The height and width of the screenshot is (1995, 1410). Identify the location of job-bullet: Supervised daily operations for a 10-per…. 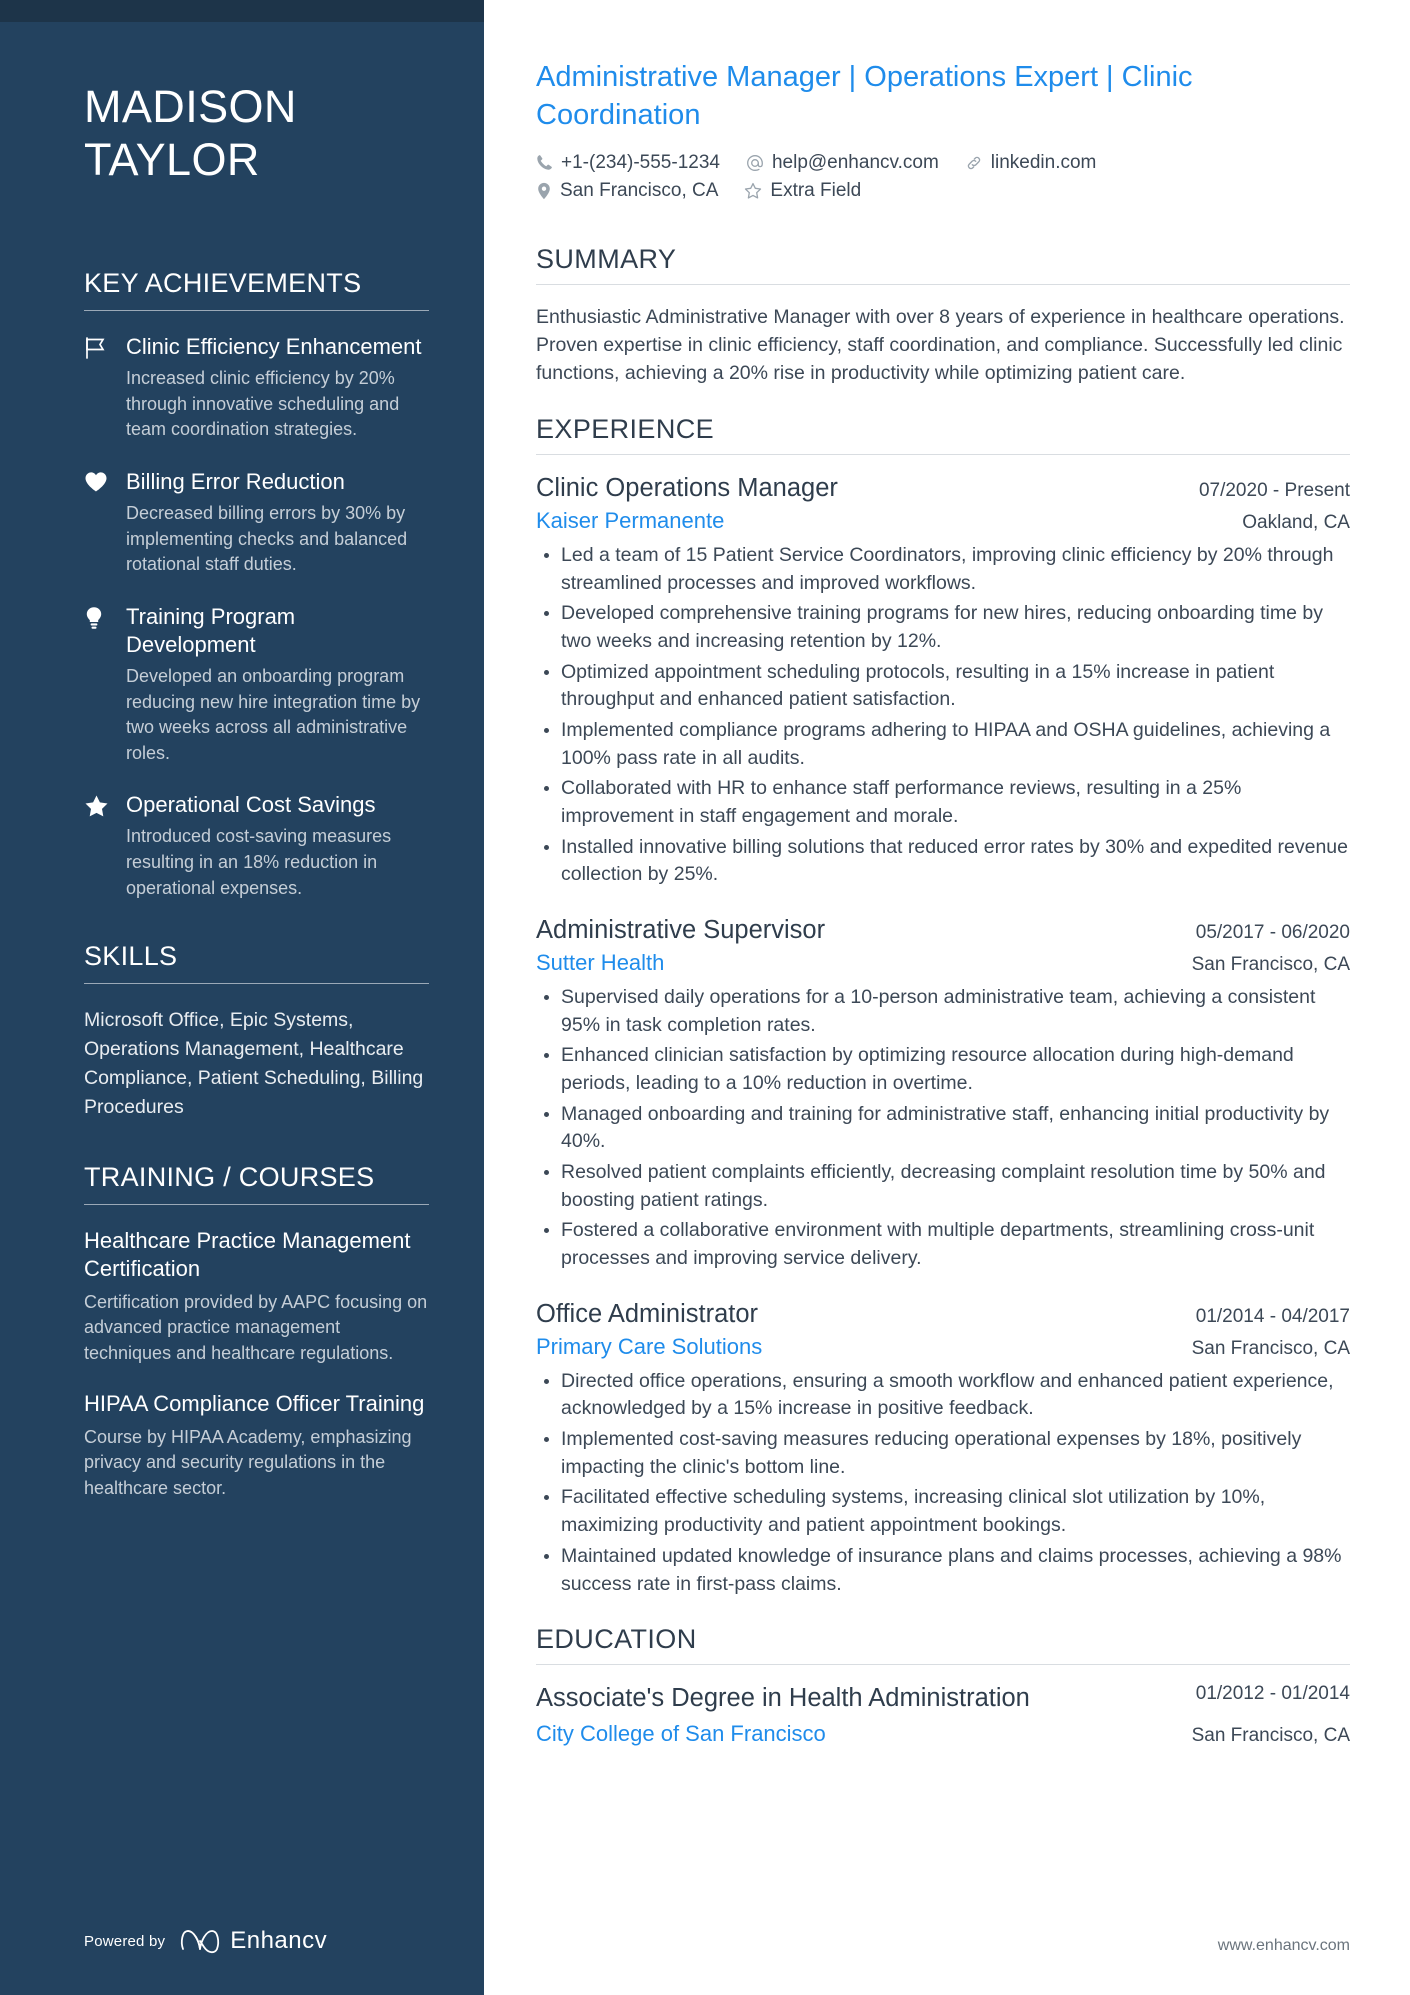
(943, 1011).